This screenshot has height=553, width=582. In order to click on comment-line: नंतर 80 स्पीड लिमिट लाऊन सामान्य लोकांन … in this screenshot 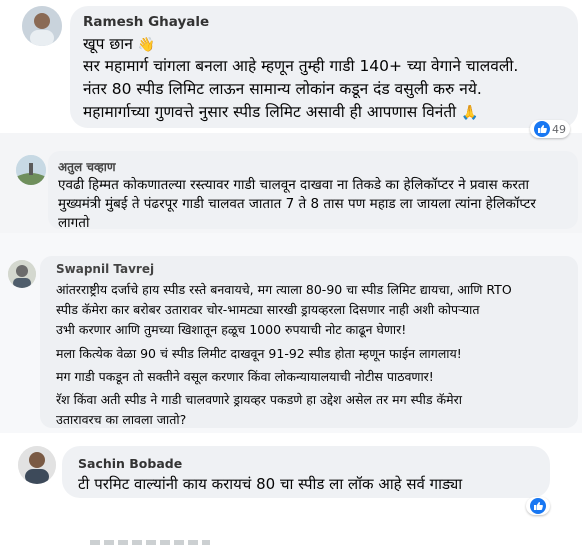, I will do `click(282, 89)`.